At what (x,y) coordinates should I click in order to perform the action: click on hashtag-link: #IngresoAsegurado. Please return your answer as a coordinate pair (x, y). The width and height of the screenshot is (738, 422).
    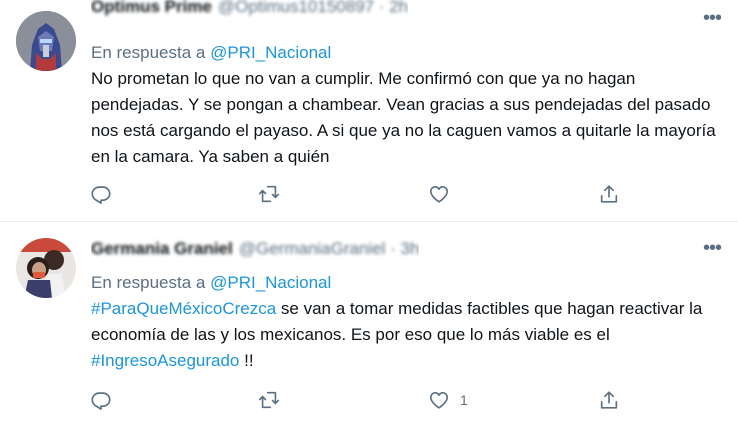
    Looking at the image, I should click on (165, 360).